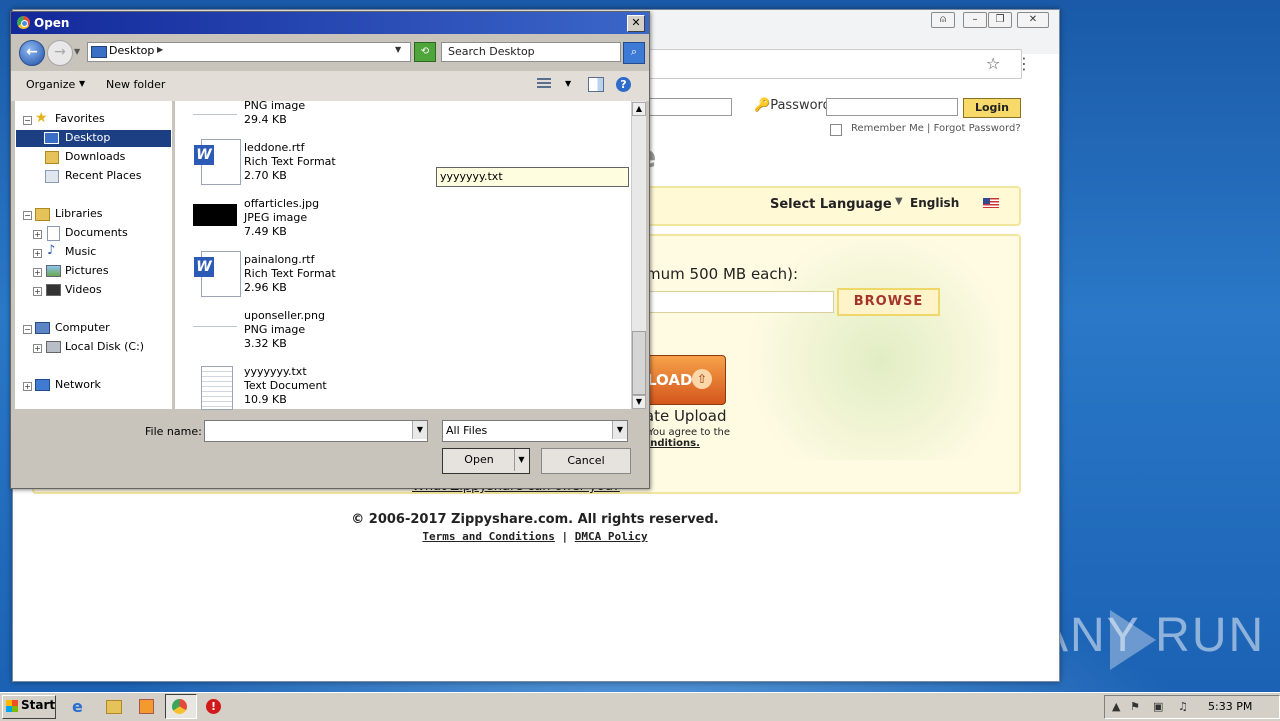  Describe the element at coordinates (636, 23) in the screenshot. I see `dialog-close-button: ✕` at that location.